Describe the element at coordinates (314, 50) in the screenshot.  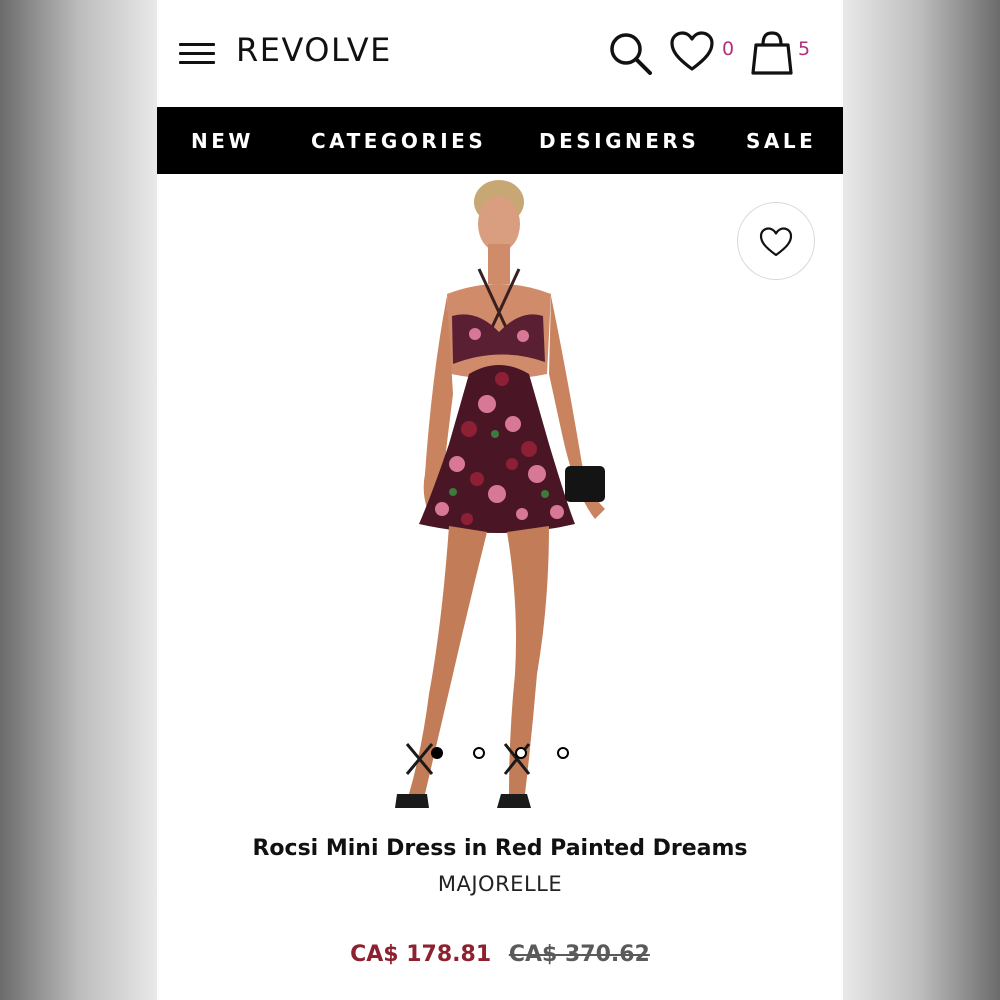
I see `logo: REVOLVE` at that location.